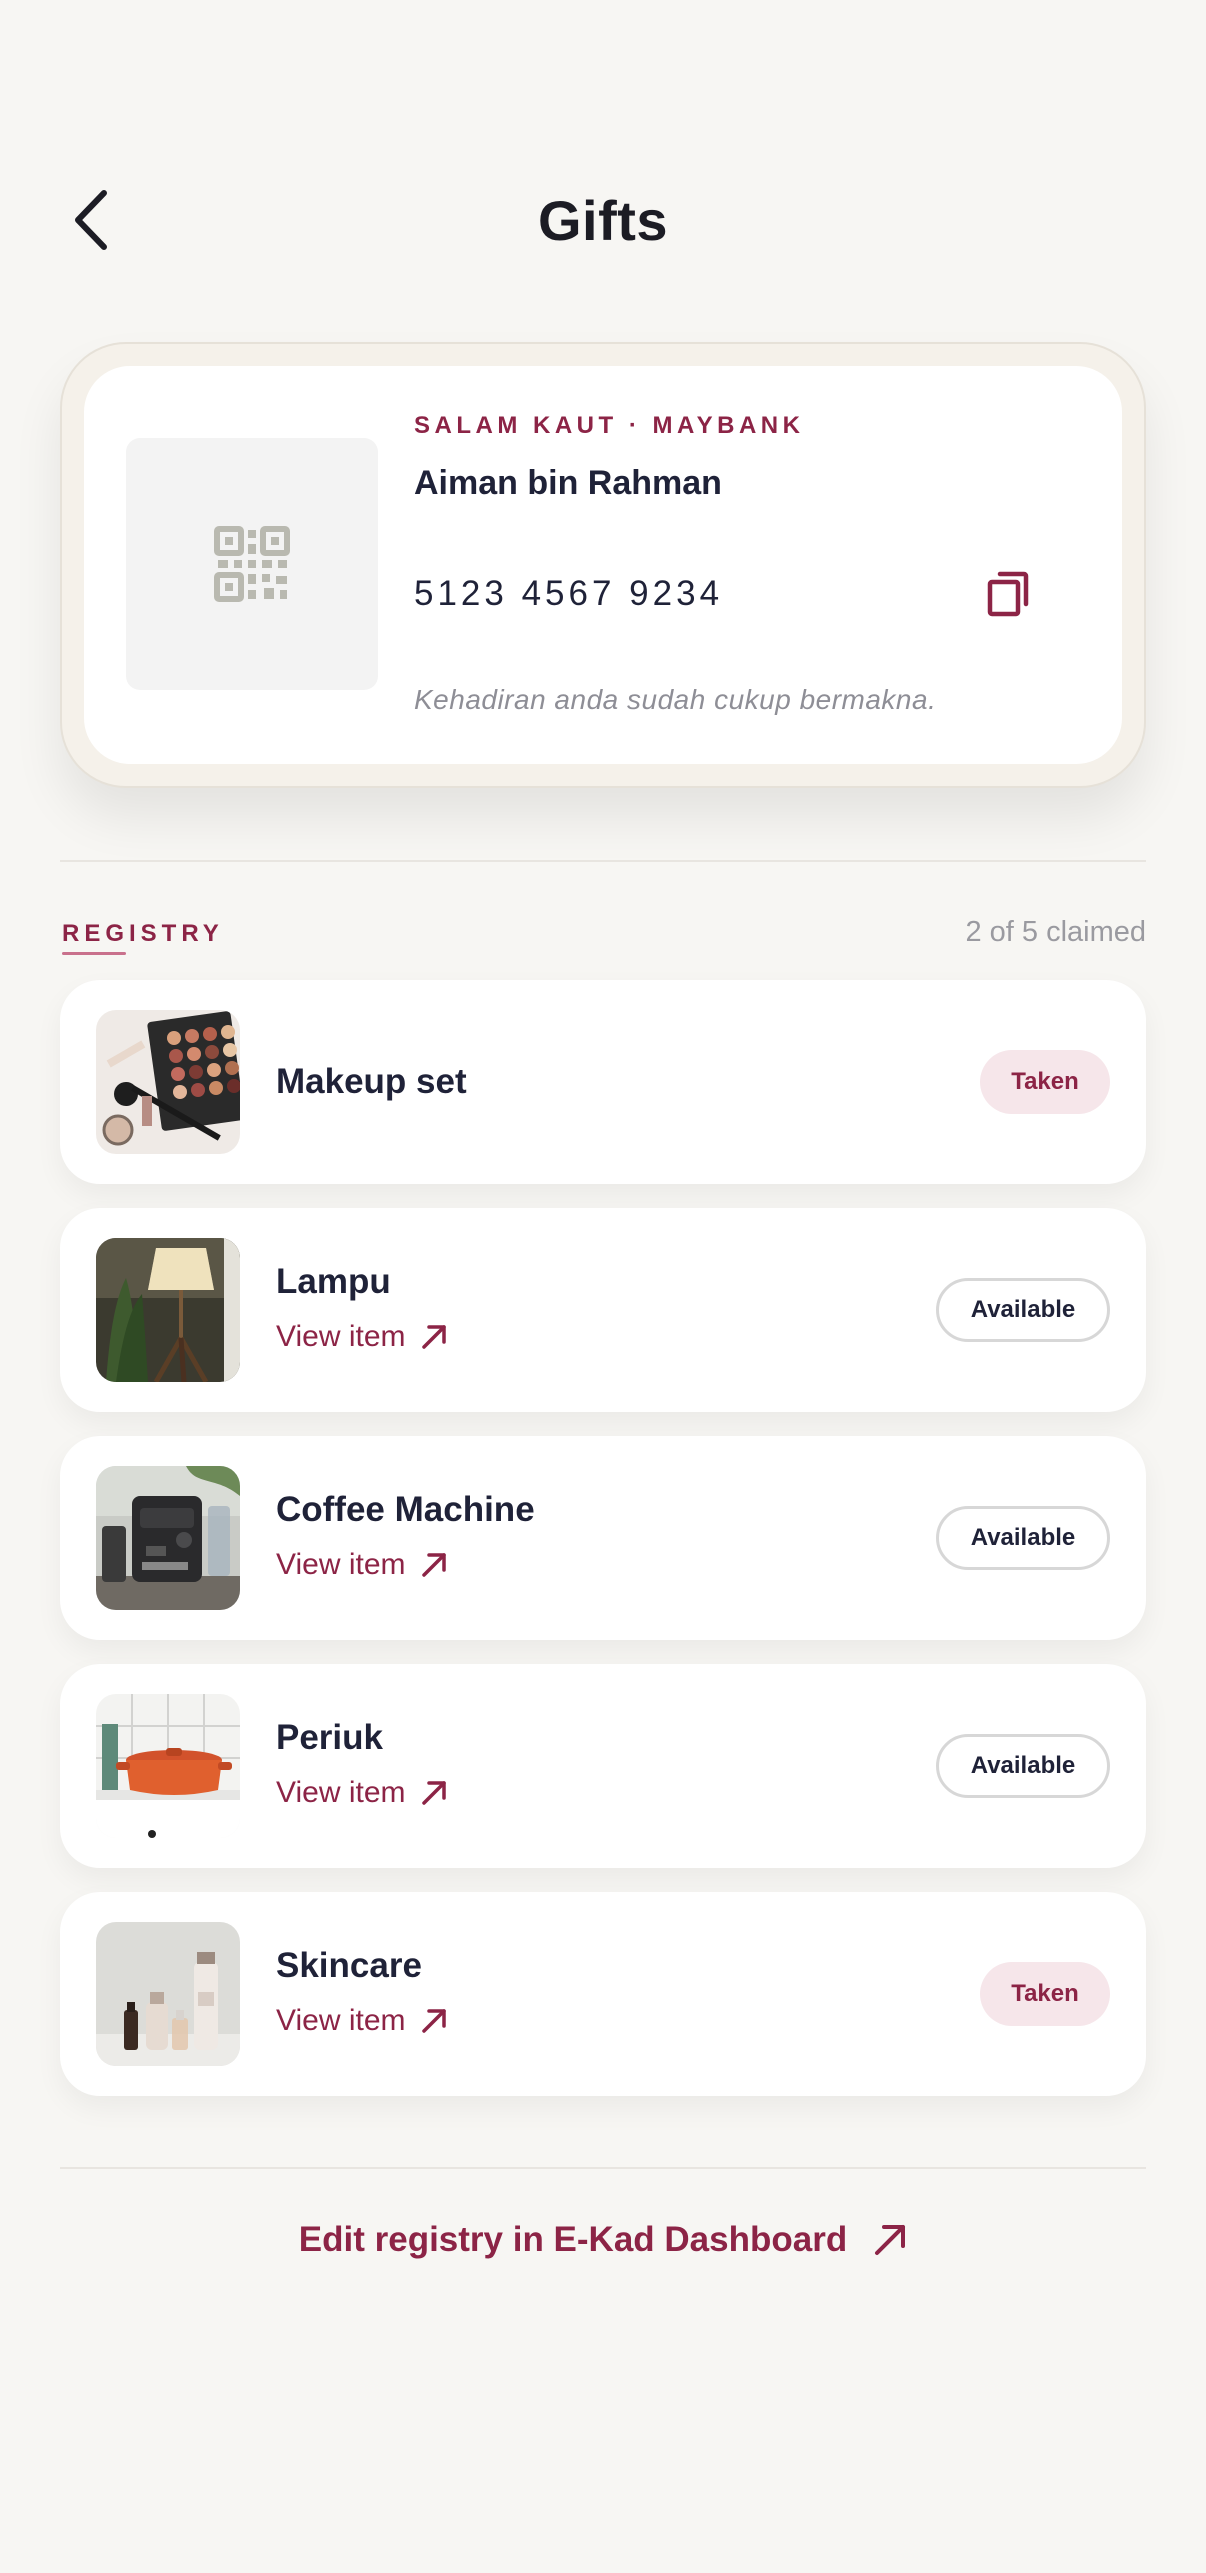 The width and height of the screenshot is (1206, 2573). I want to click on copy-button, so click(1008, 594).